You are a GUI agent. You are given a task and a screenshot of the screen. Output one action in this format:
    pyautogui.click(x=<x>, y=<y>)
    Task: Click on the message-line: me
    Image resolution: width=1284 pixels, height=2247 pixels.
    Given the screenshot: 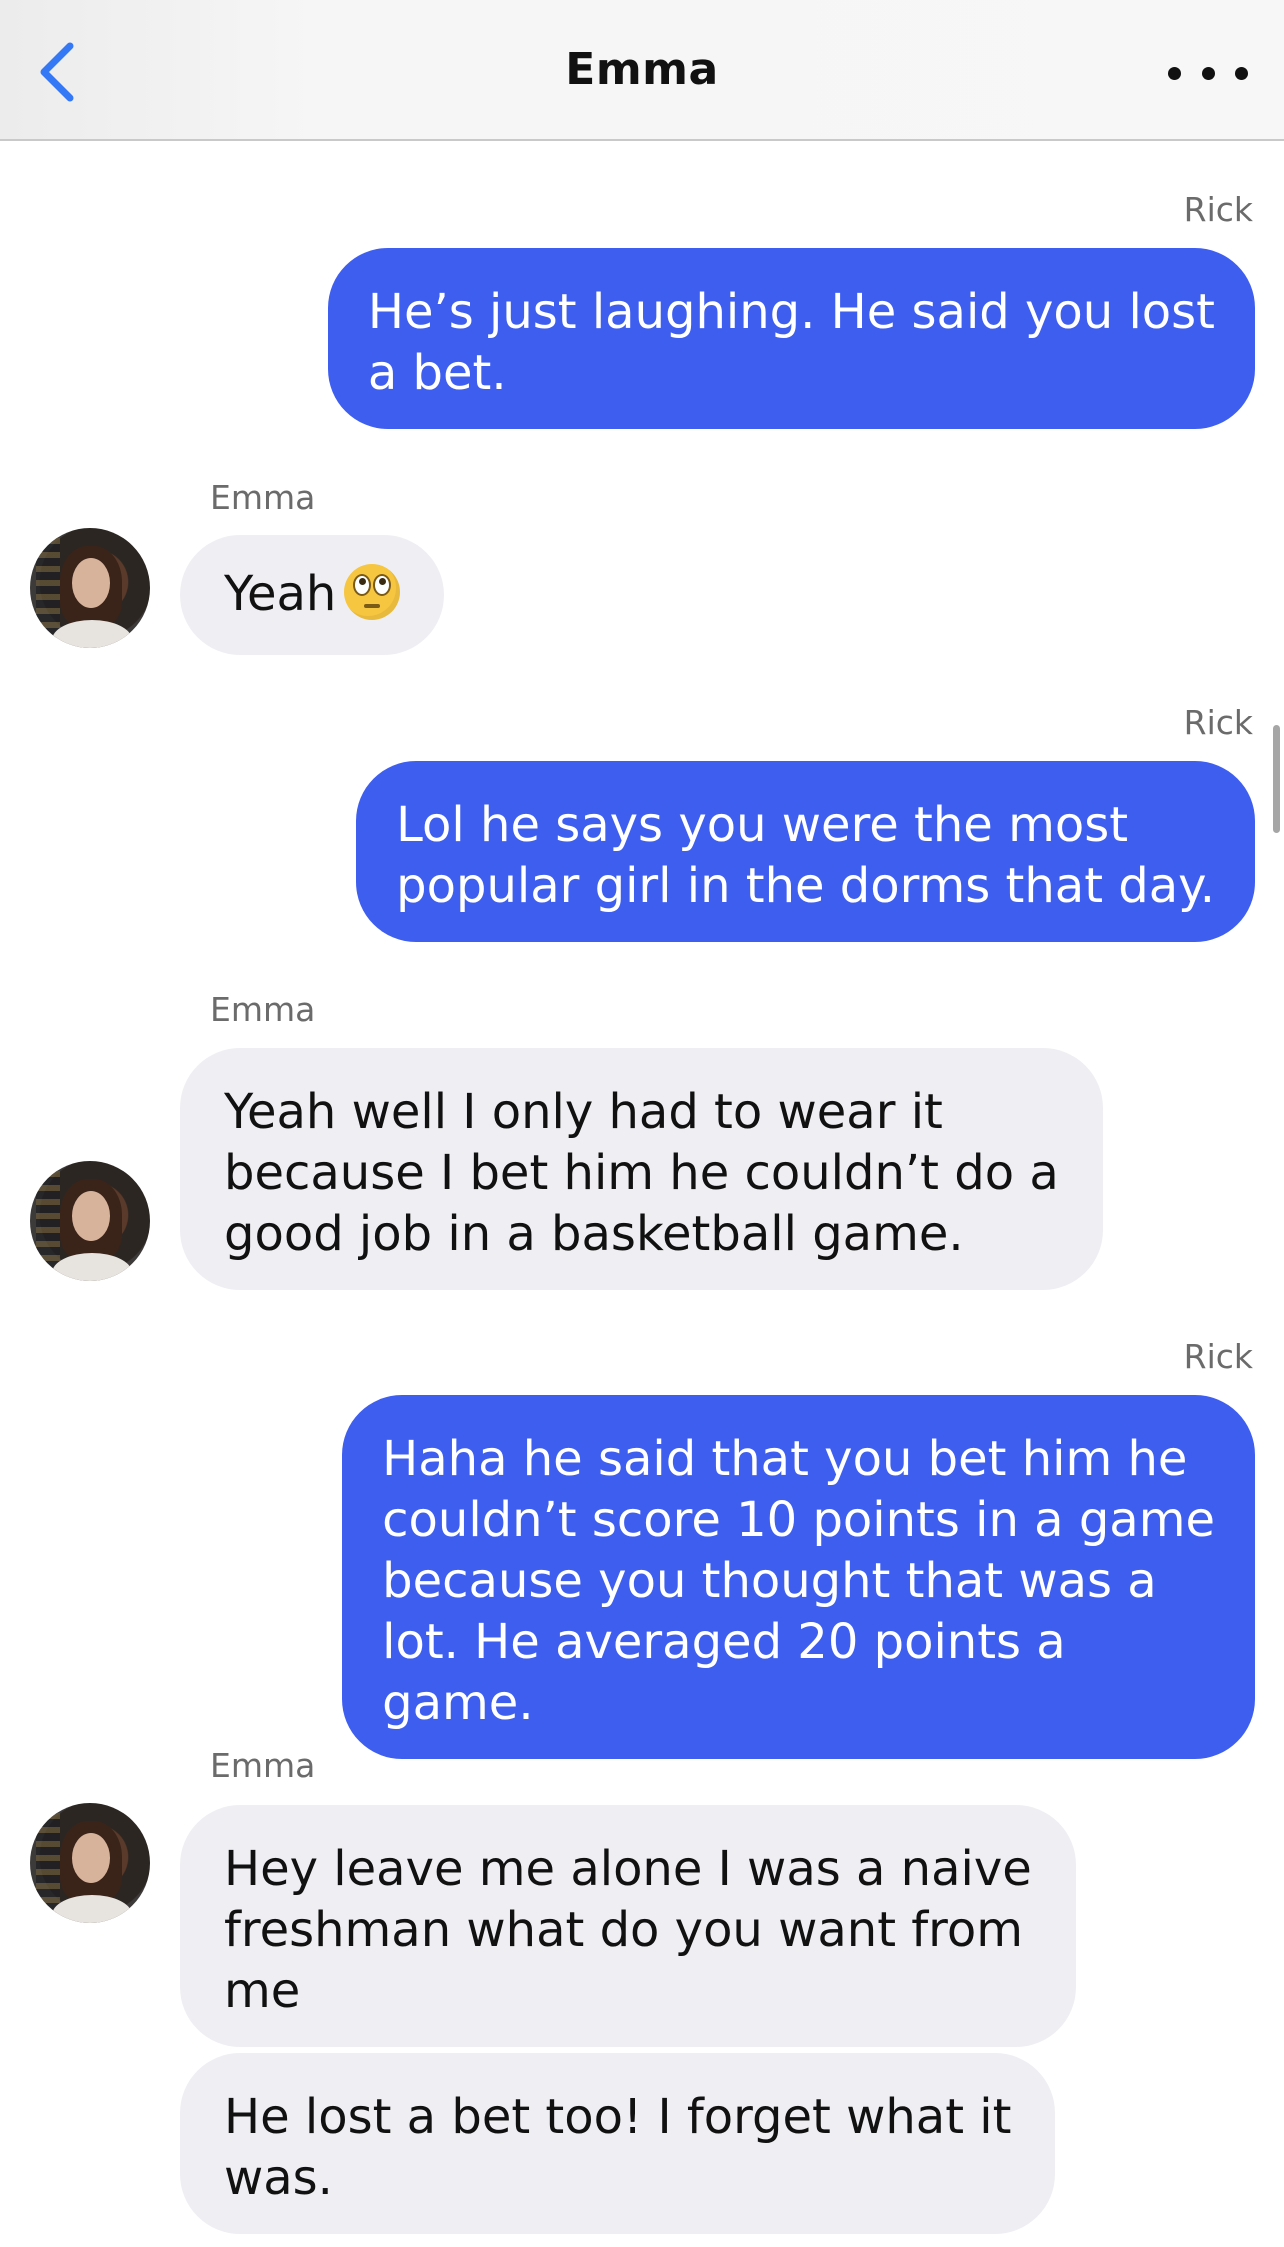 What is the action you would take?
    pyautogui.click(x=262, y=1991)
    